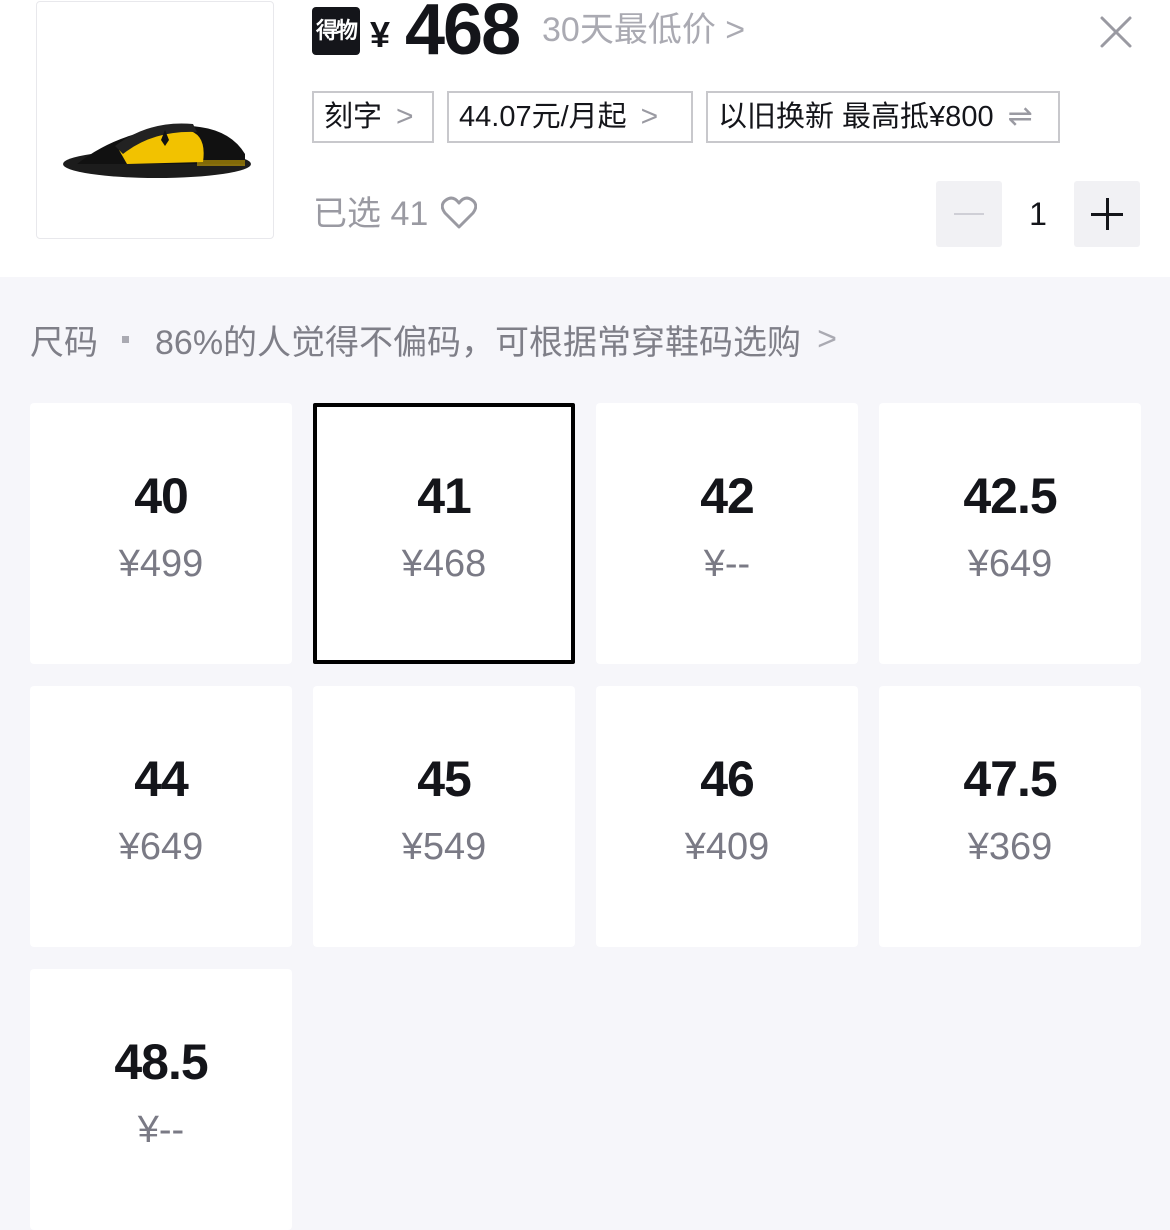 Image resolution: width=1170 pixels, height=1230 pixels. I want to click on currency-symbol: ¥, so click(380, 34).